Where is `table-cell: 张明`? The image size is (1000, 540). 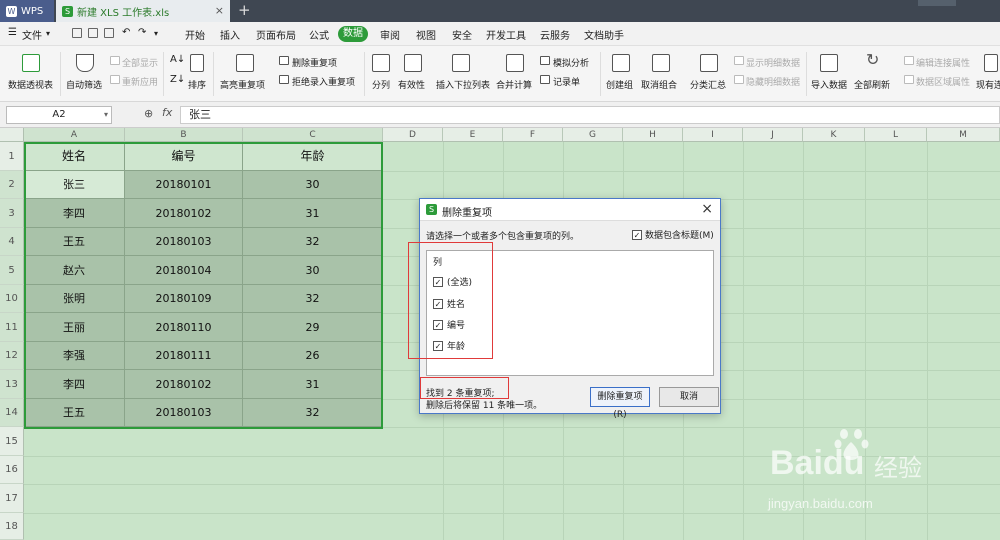
table-cell: 张明 is located at coordinates (74, 299).